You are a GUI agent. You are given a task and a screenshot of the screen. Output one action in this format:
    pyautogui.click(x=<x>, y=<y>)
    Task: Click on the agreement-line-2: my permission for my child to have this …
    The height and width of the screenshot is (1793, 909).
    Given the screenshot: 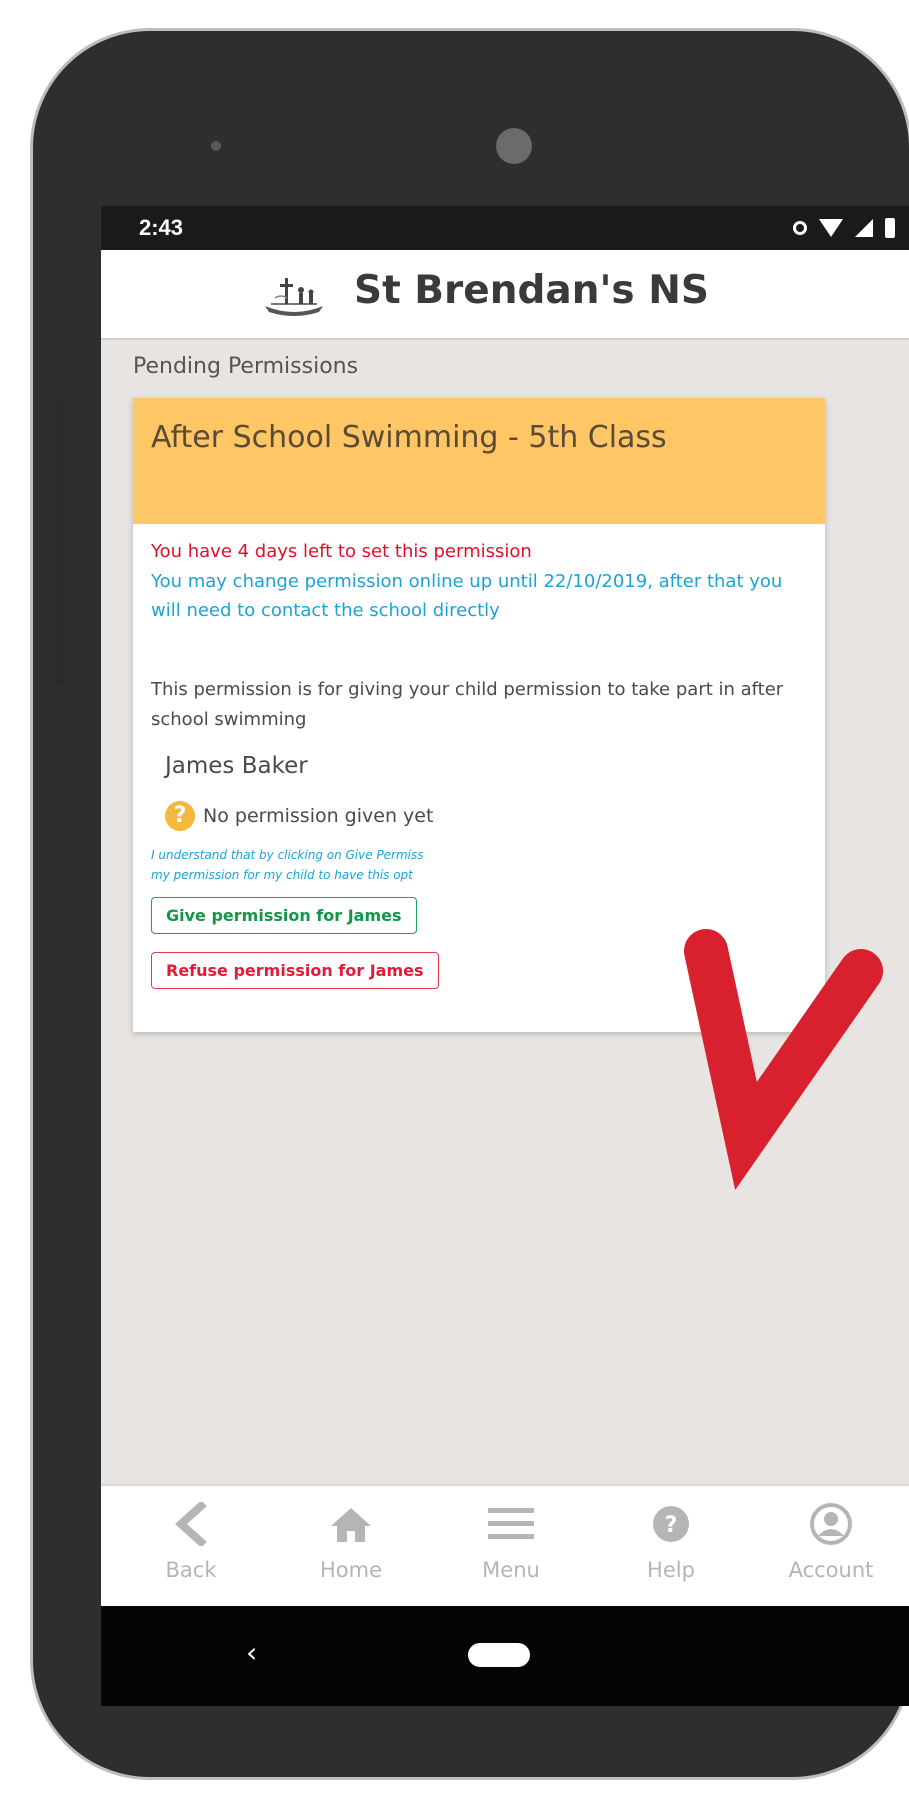 What is the action you would take?
    pyautogui.click(x=282, y=875)
    